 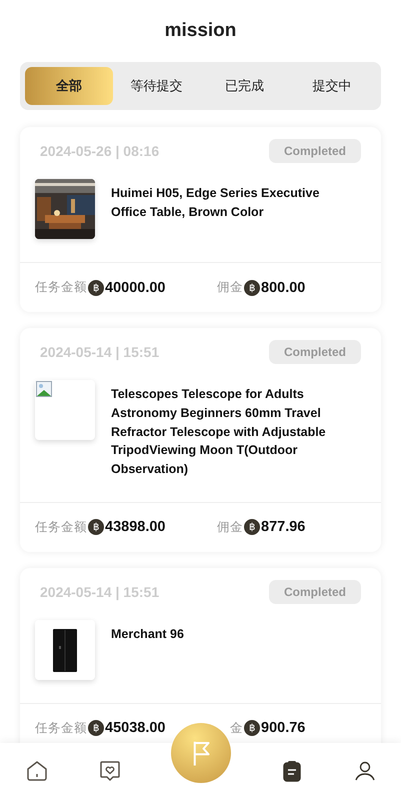 I want to click on broken-image-icon, so click(x=44, y=389).